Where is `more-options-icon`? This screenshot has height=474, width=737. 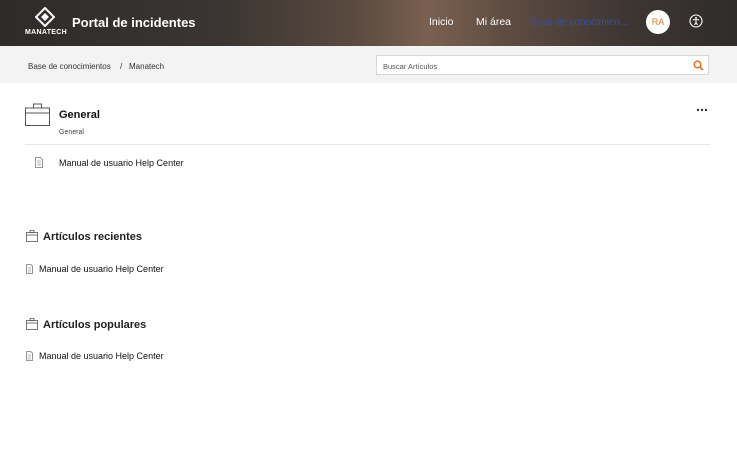 more-options-icon is located at coordinates (702, 110).